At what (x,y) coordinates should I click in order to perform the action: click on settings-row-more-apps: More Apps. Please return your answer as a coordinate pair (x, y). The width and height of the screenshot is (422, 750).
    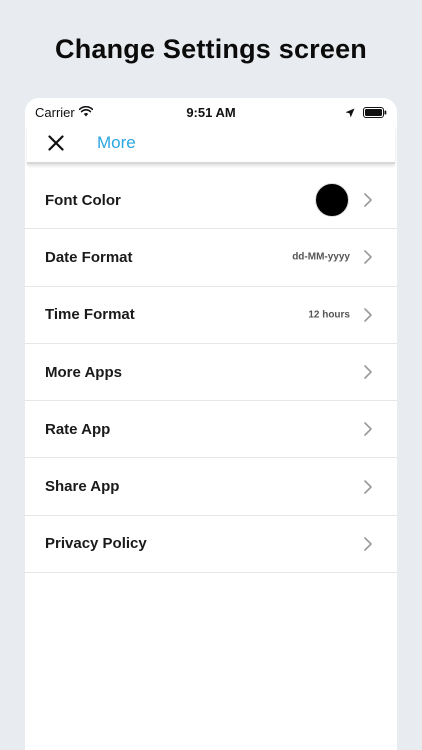
    Looking at the image, I should click on (211, 373).